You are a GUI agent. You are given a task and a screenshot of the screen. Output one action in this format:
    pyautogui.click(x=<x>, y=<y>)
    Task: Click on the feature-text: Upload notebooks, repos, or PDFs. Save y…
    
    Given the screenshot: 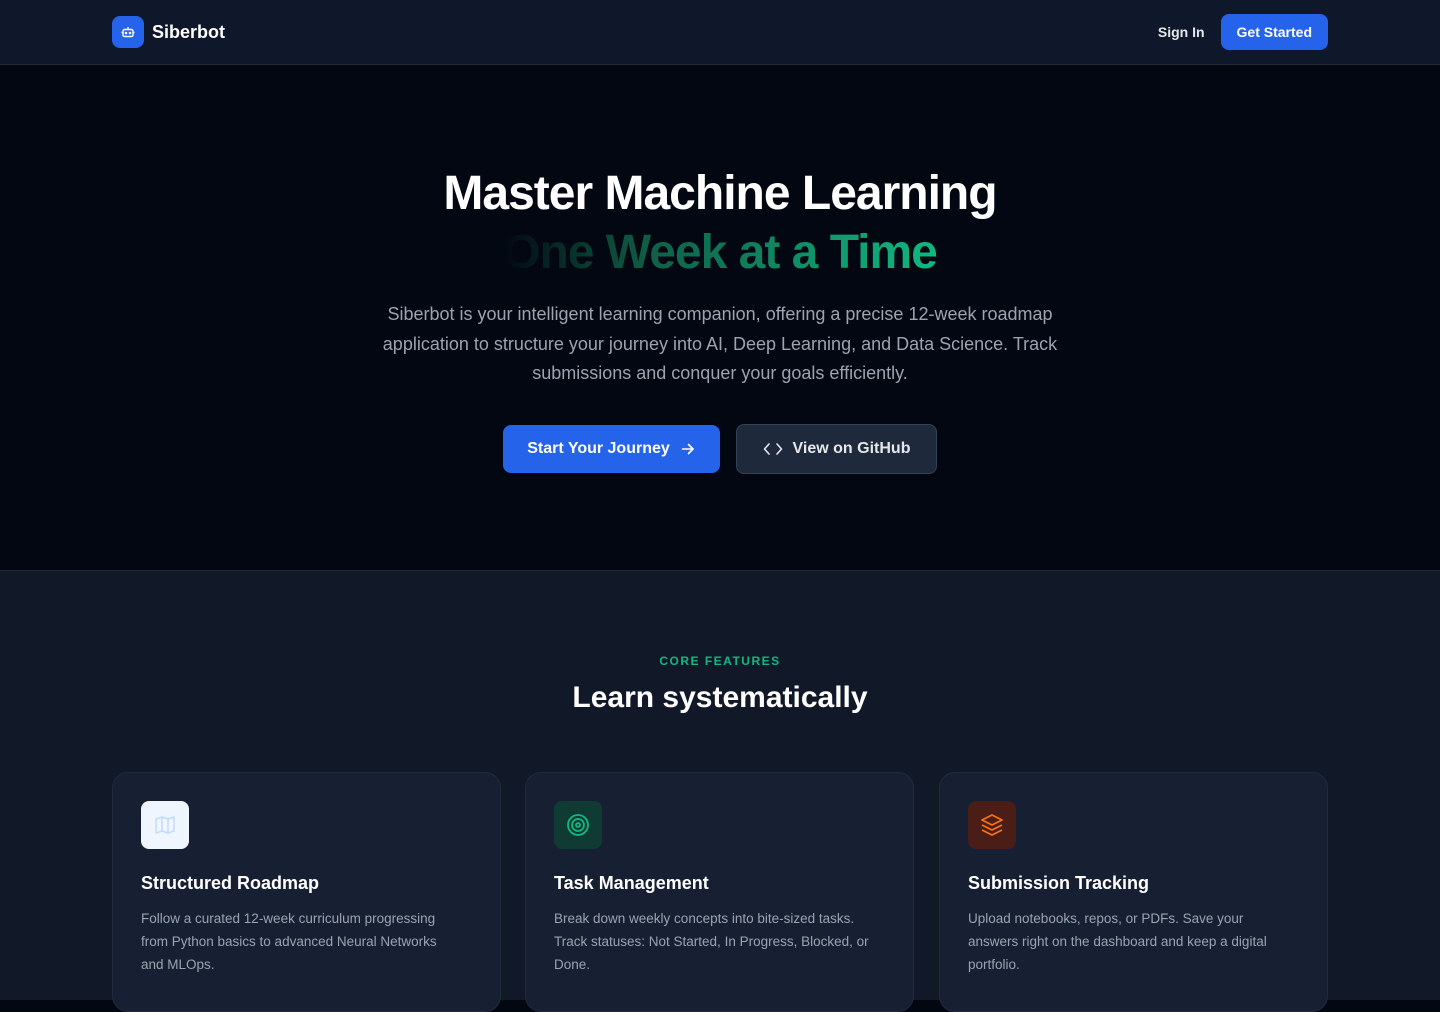 What is the action you would take?
    pyautogui.click(x=1117, y=941)
    